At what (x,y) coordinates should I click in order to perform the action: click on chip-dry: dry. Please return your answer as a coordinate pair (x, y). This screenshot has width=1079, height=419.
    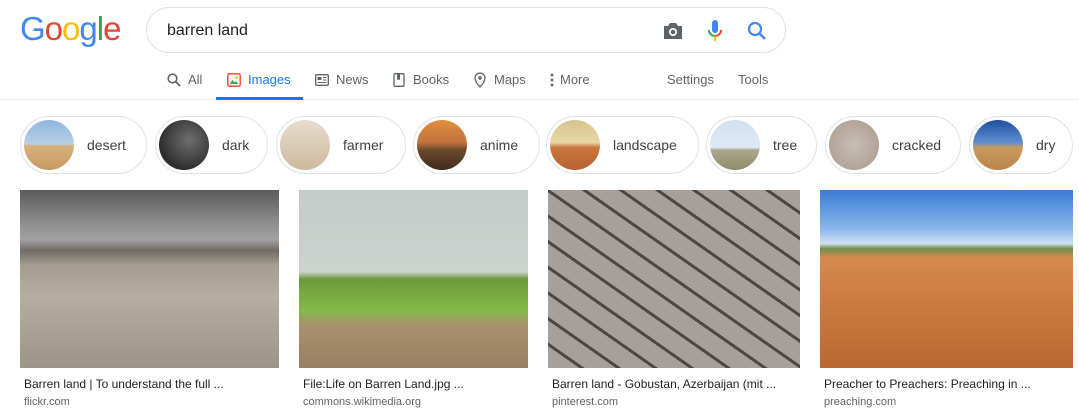
    Looking at the image, I should click on (1021, 145).